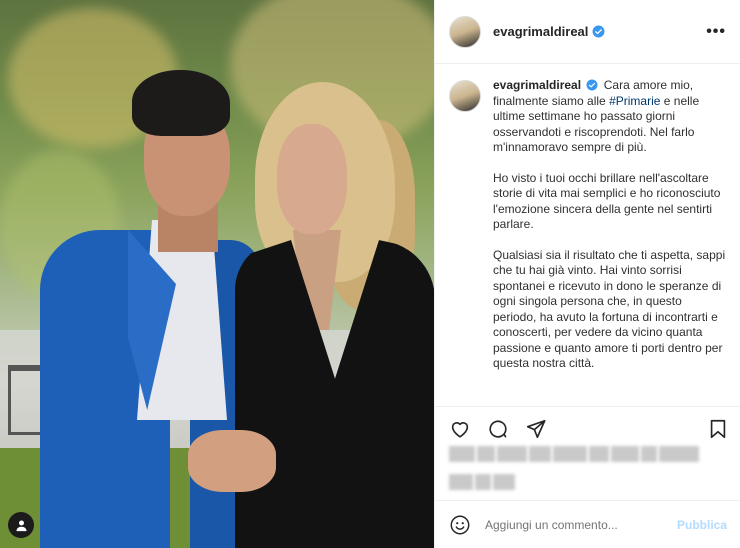  I want to click on user-icon, so click(21, 525).